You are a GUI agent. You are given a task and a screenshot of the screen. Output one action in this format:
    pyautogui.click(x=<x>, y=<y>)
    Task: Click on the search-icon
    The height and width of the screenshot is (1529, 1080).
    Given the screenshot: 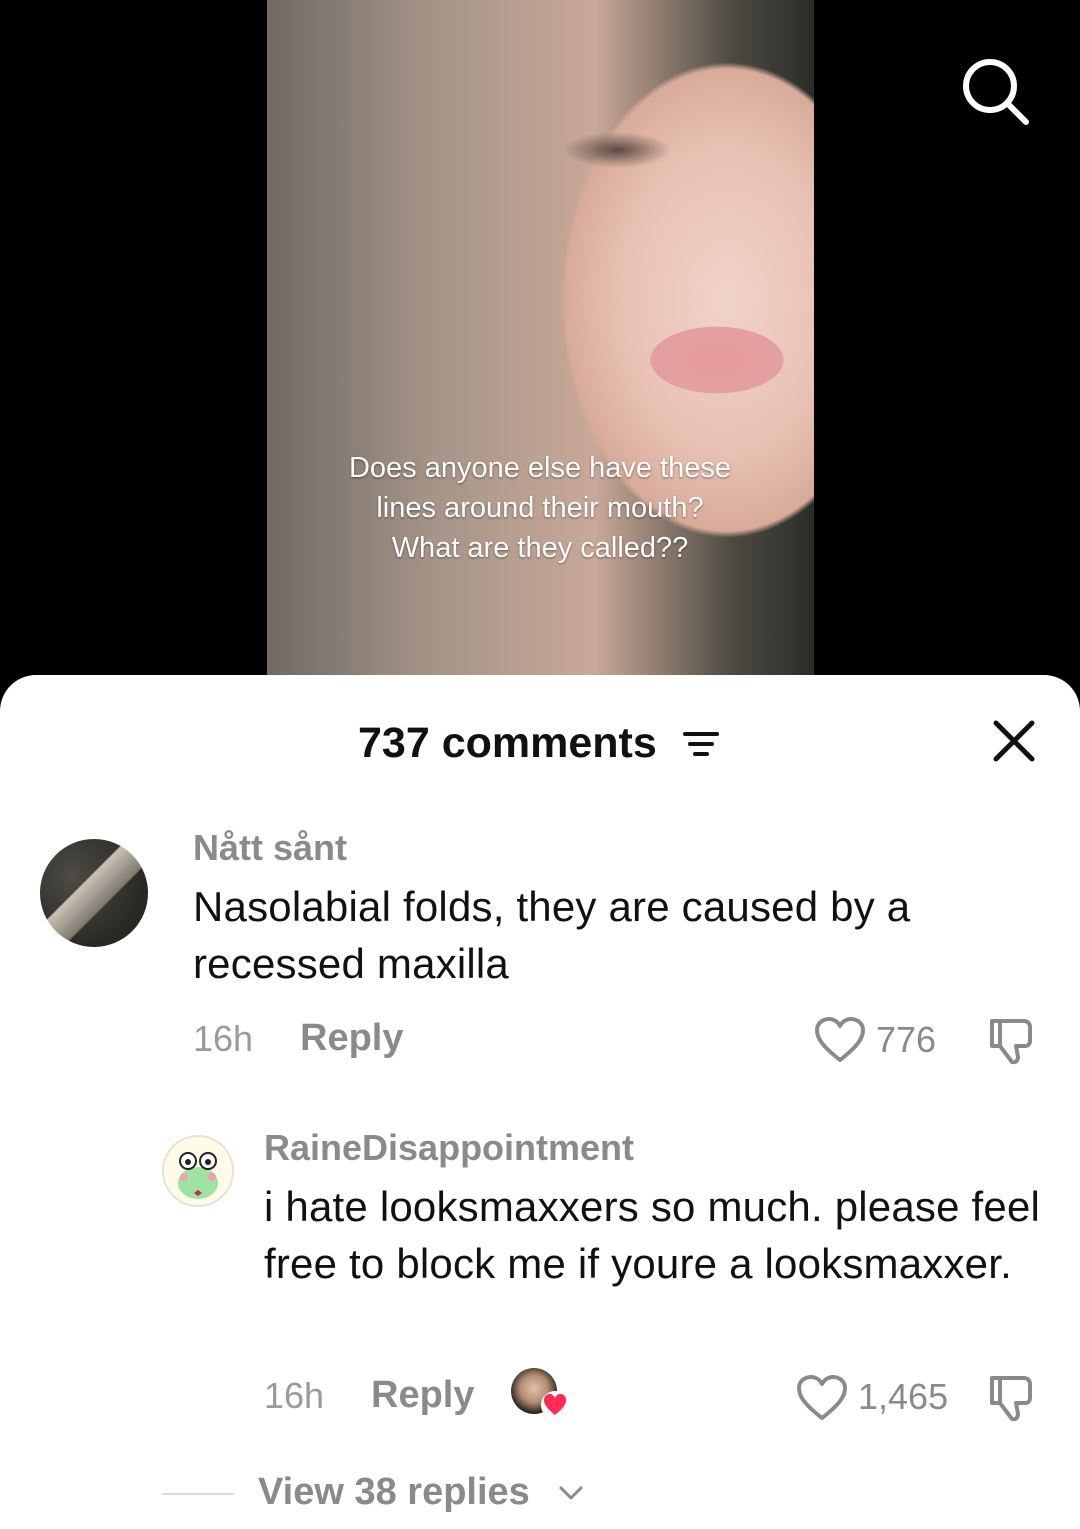 What is the action you would take?
    pyautogui.click(x=996, y=92)
    